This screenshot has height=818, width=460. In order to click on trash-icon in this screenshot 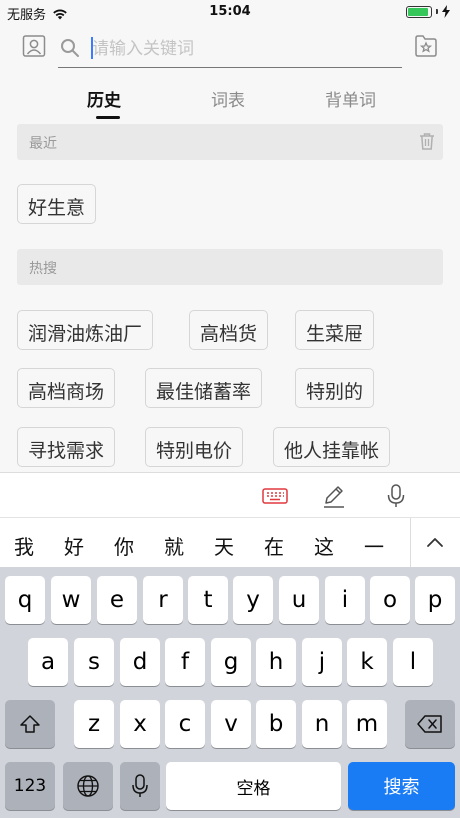, I will do `click(427, 141)`.